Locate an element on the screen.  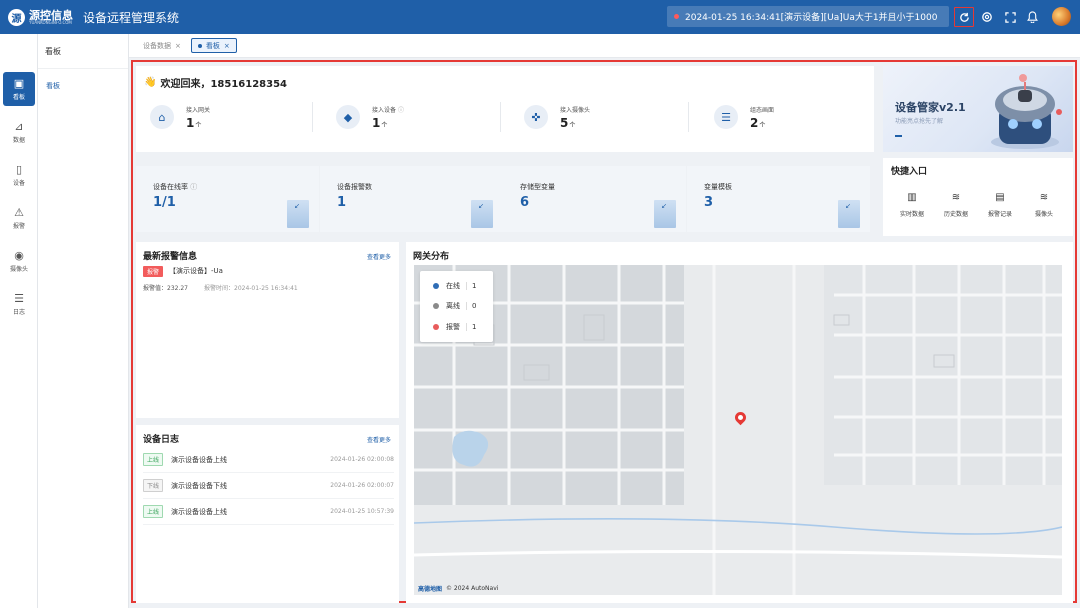
camera-icon: ◉ is located at coordinates (19, 255).